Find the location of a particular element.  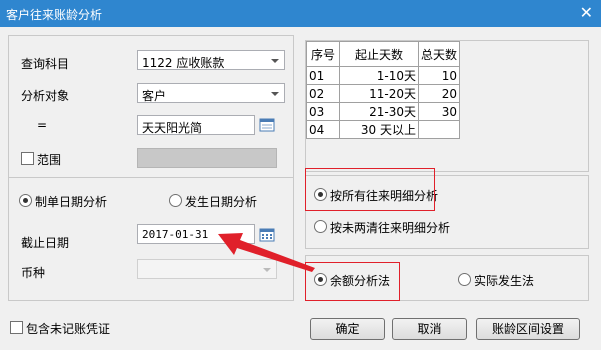

table-header-row: 序号 起止天数 总天数 is located at coordinates (383, 54).